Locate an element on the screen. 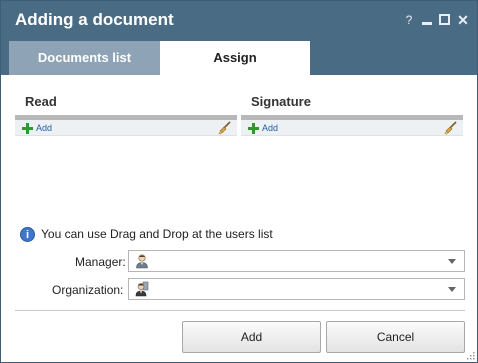  signature-panel: Signature Add is located at coordinates (352, 111).